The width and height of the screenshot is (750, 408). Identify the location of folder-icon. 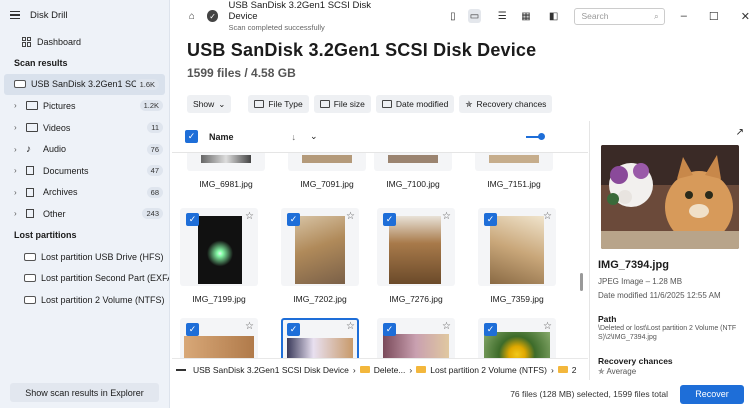
(421, 369).